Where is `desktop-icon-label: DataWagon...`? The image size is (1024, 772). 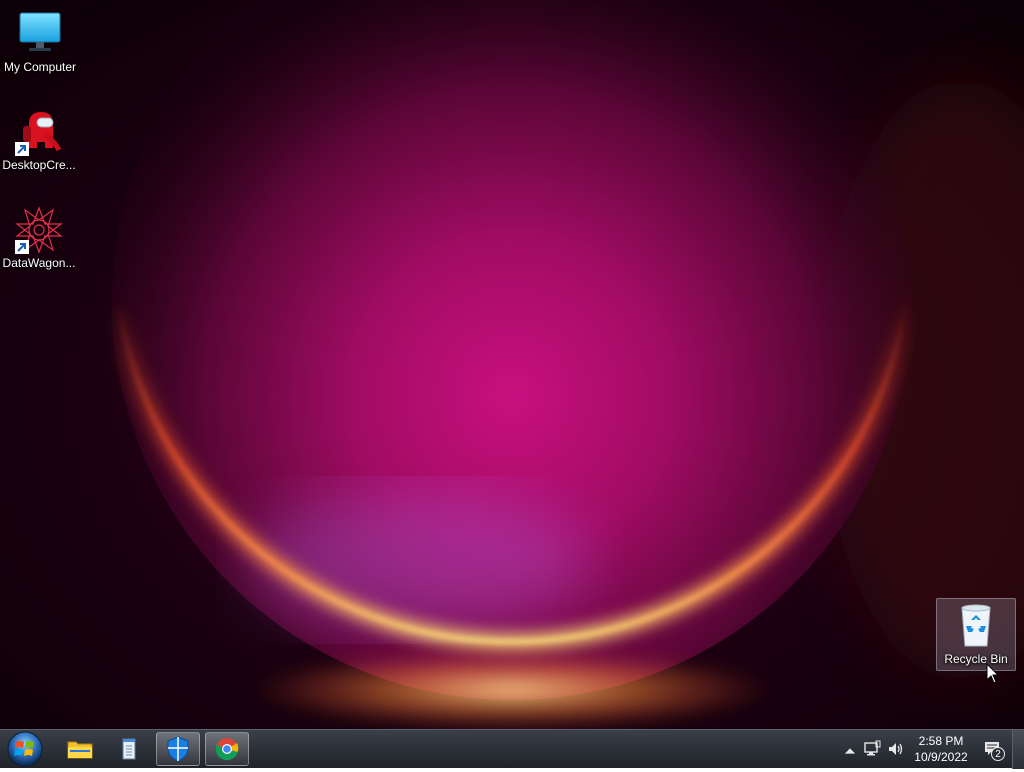
desktop-icon-label: DataWagon... is located at coordinates (39, 263).